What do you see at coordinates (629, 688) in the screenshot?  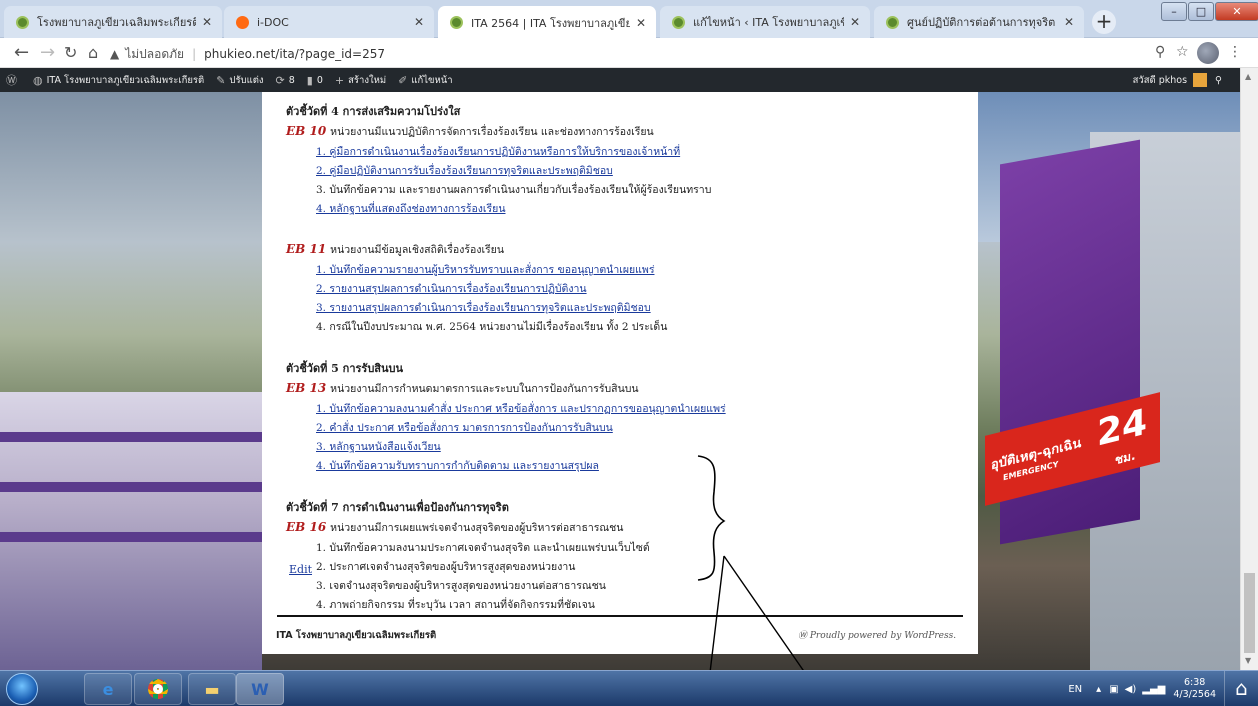 I see `windows-taskbar: e ▬ W EN ▴ ▣ ◀) ▂▄▆ 6:38 4/3/2564 ⌂` at bounding box center [629, 688].